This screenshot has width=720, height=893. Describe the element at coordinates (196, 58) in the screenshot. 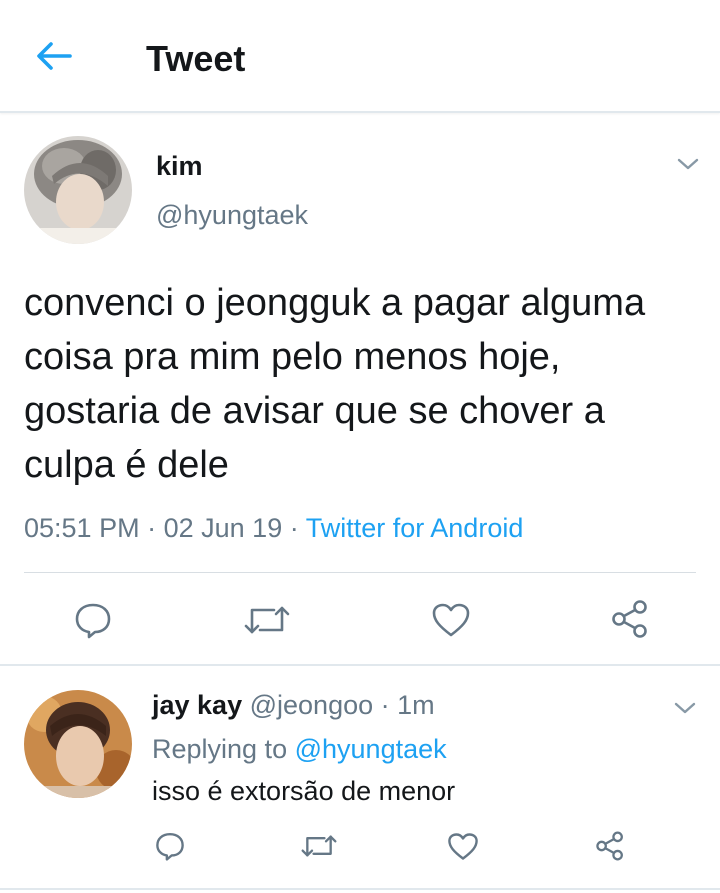

I see `page-title: Tweet` at that location.